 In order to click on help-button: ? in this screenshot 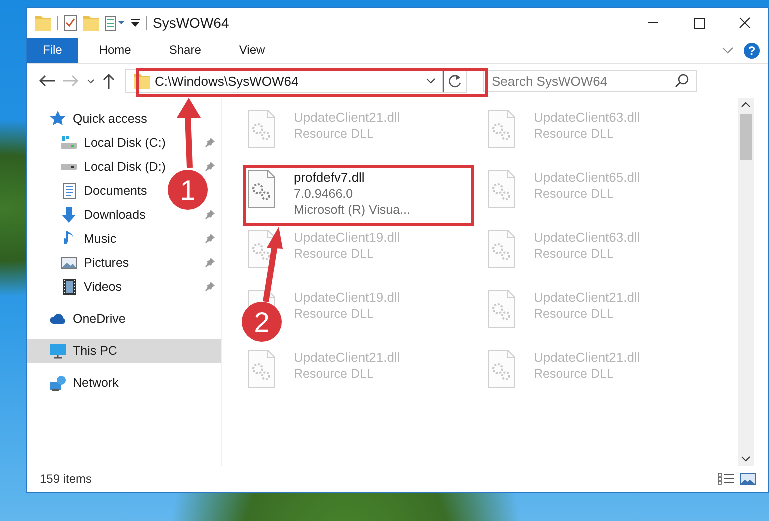, I will do `click(752, 50)`.